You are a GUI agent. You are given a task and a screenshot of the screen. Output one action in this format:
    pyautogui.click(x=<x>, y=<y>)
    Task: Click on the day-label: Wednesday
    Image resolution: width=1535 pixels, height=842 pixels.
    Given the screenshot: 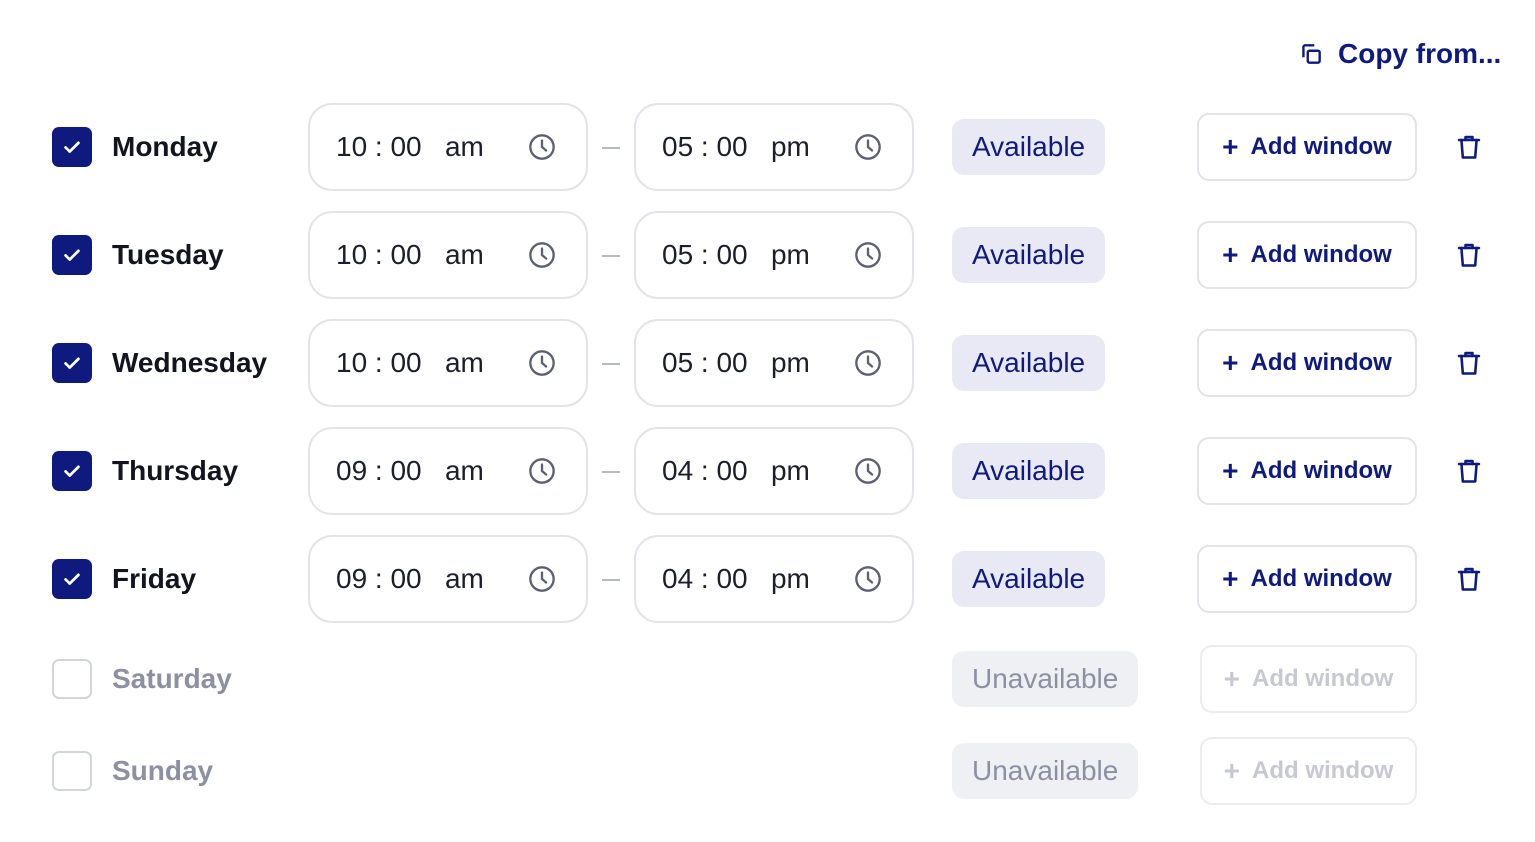 What is the action you would take?
    pyautogui.click(x=190, y=362)
    